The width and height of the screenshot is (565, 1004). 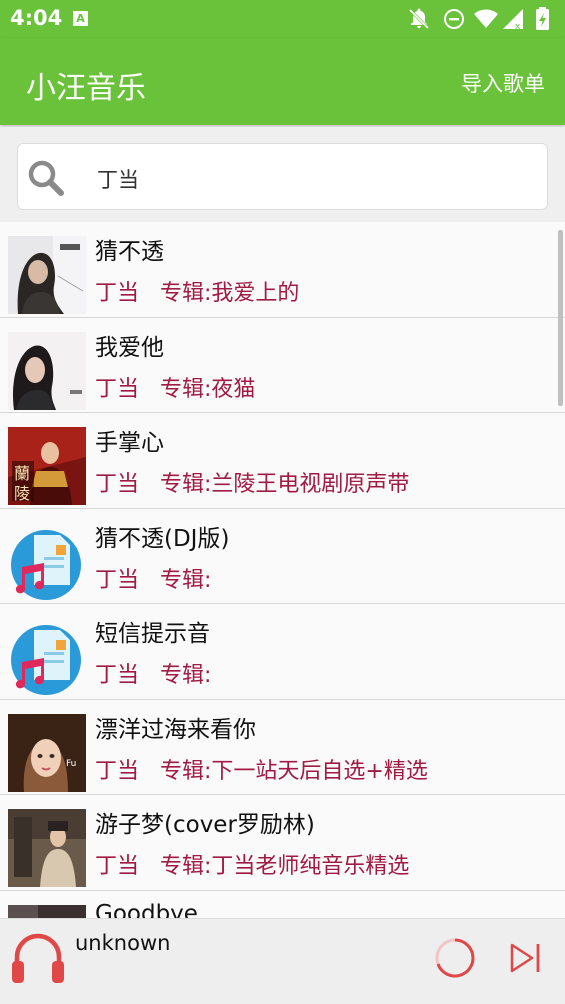 I want to click on song-title: Goodbye, so click(x=146, y=909).